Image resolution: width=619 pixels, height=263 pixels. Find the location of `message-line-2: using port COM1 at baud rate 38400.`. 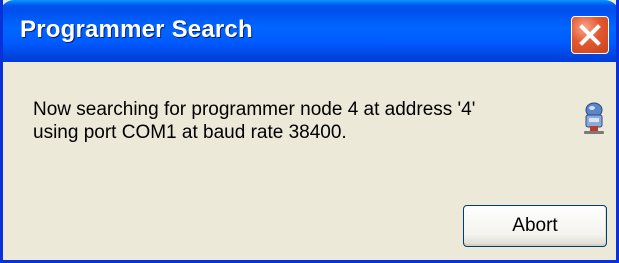

message-line-2: using port COM1 at baud rate 38400. is located at coordinates (190, 132).